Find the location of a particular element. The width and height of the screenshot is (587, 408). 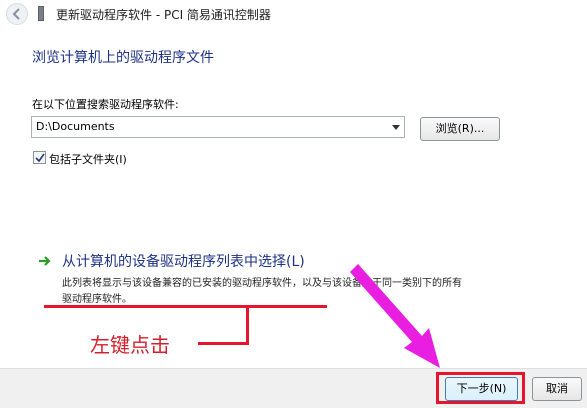

magenta-arrow-icon is located at coordinates (395, 316).